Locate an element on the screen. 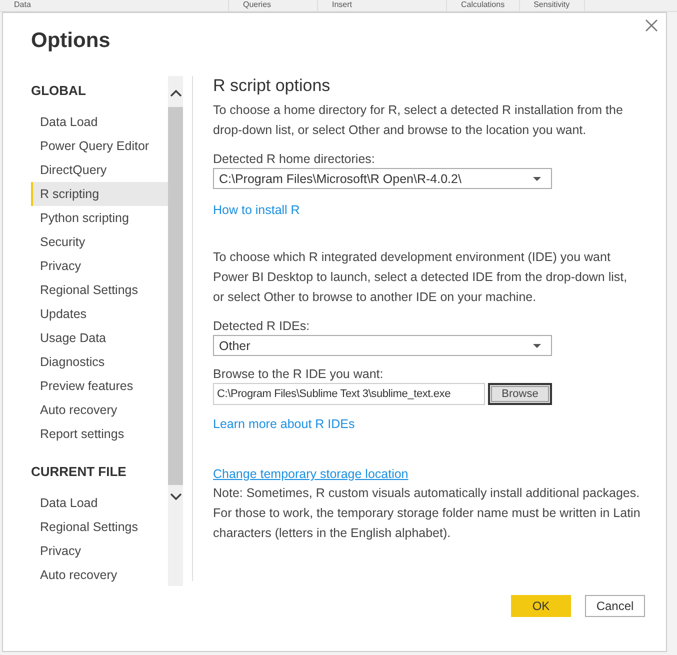 Image resolution: width=677 pixels, height=655 pixels. field-label: Detected R home directories: is located at coordinates (294, 159).